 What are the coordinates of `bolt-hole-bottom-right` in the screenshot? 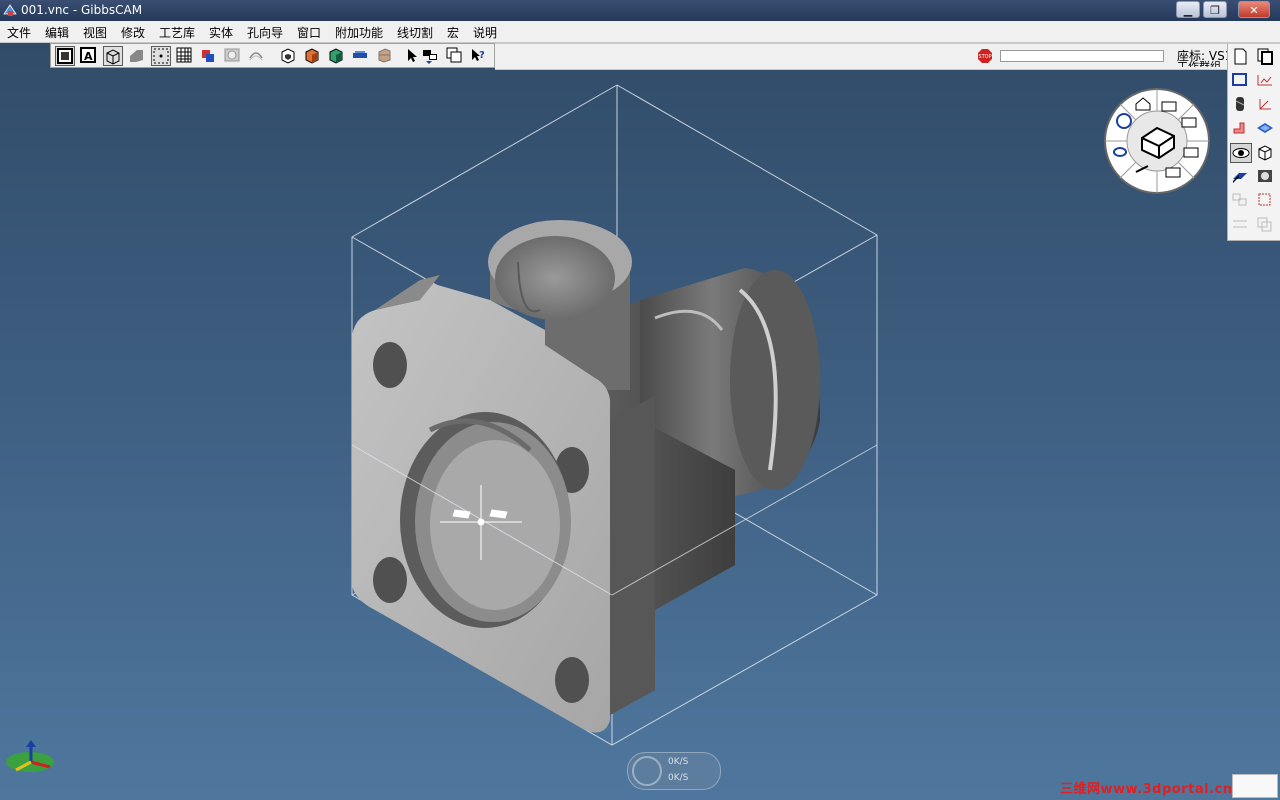 It's located at (572, 680).